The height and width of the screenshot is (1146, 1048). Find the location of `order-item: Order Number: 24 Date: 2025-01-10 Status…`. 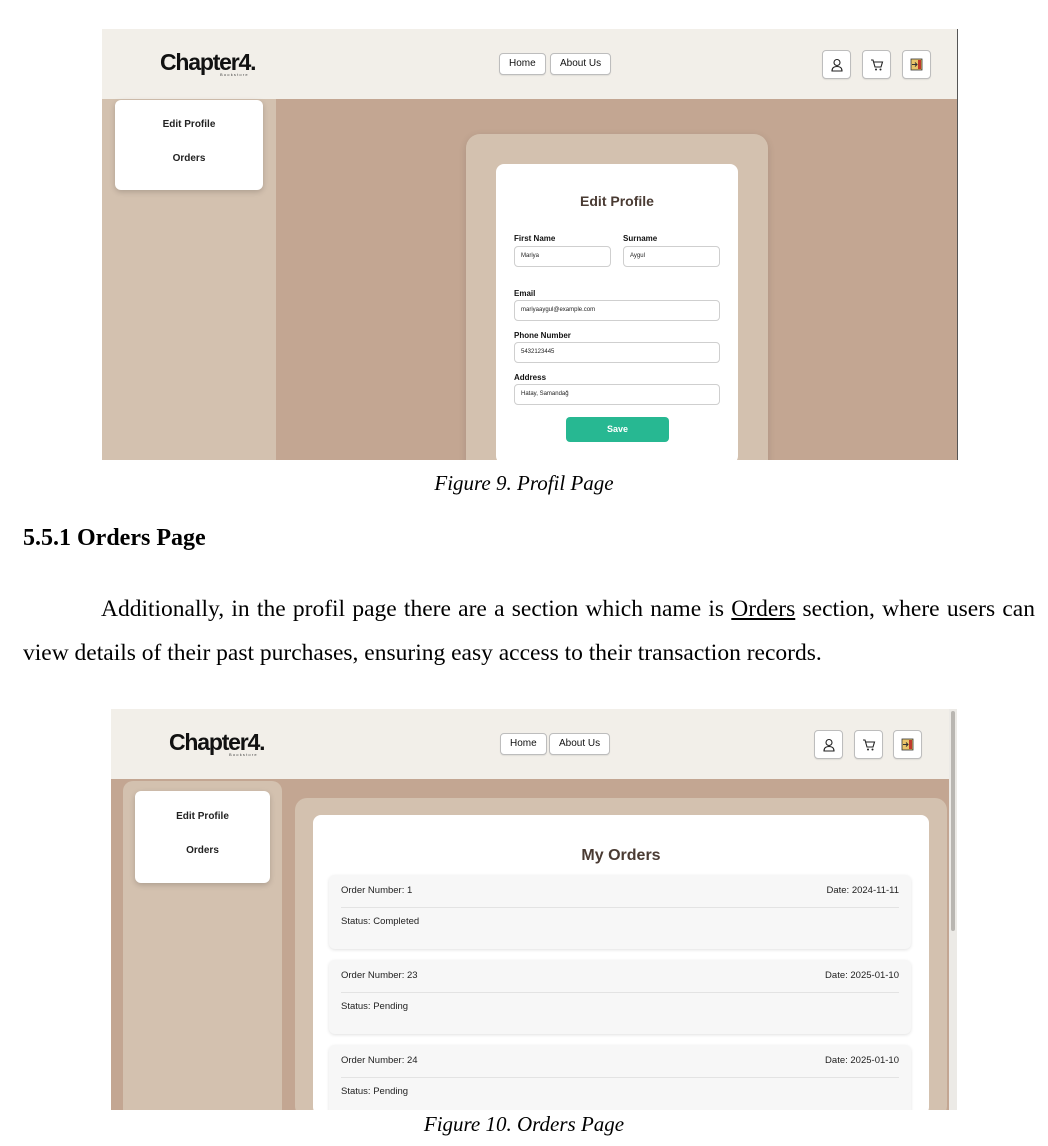

order-item: Order Number: 24 Date: 2025-01-10 Status… is located at coordinates (620, 1077).